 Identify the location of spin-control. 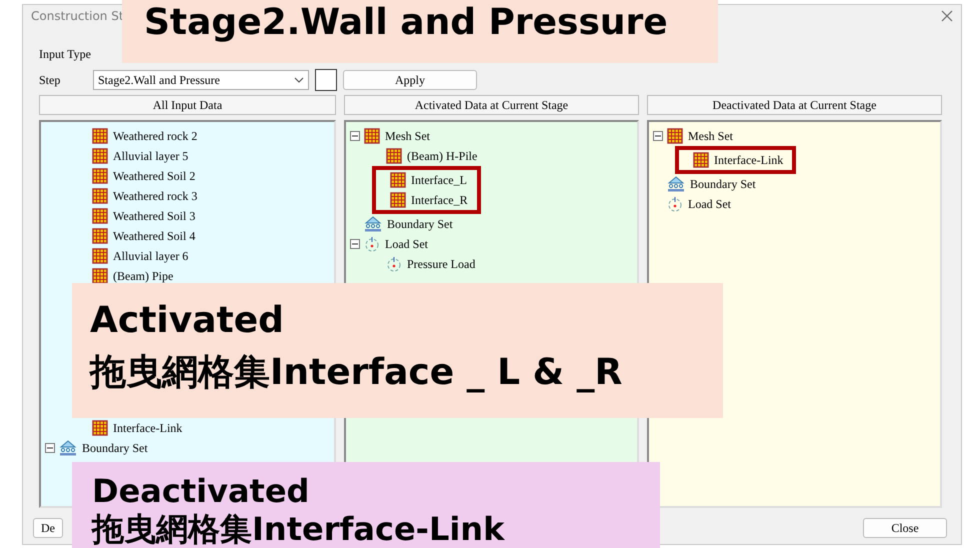
(326, 80).